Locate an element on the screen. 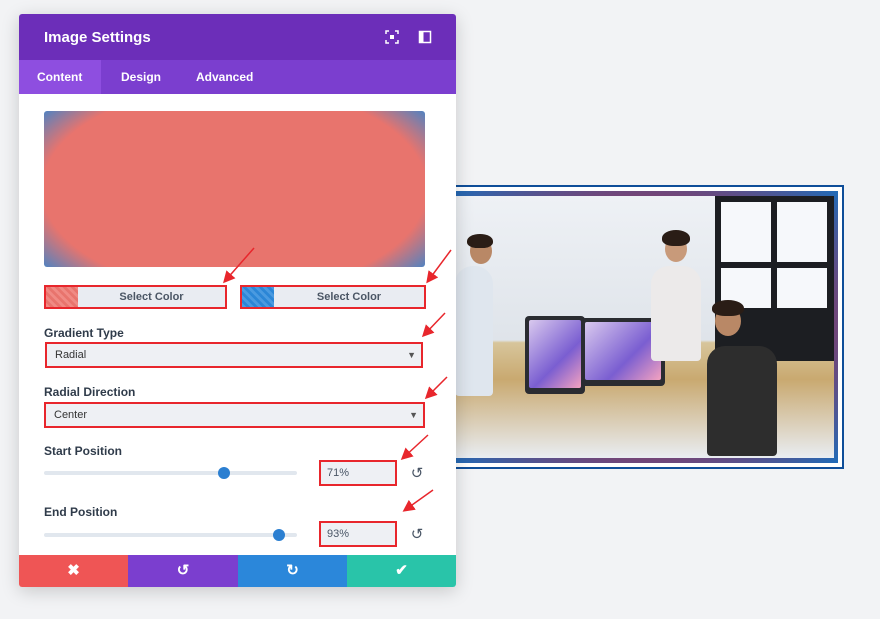 The image size is (880, 619). tab-advanced: Advanced is located at coordinates (223, 77).